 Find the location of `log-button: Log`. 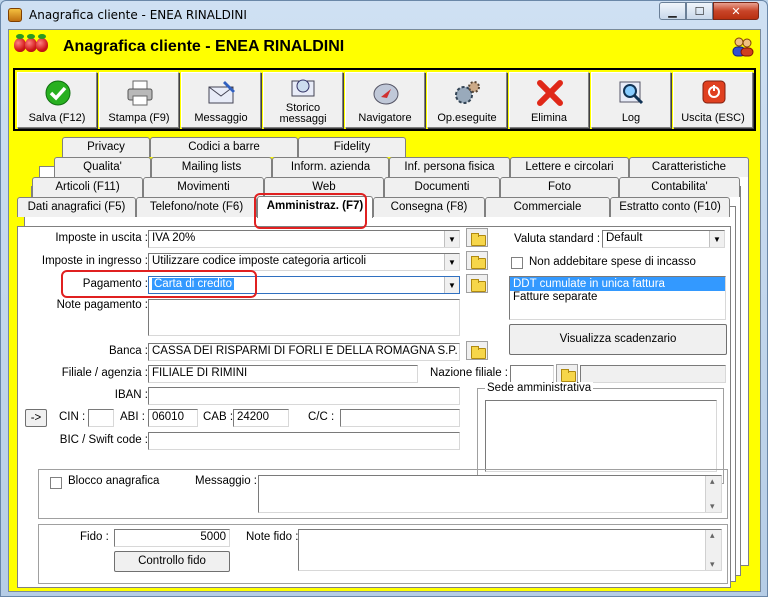

log-button: Log is located at coordinates (631, 100).